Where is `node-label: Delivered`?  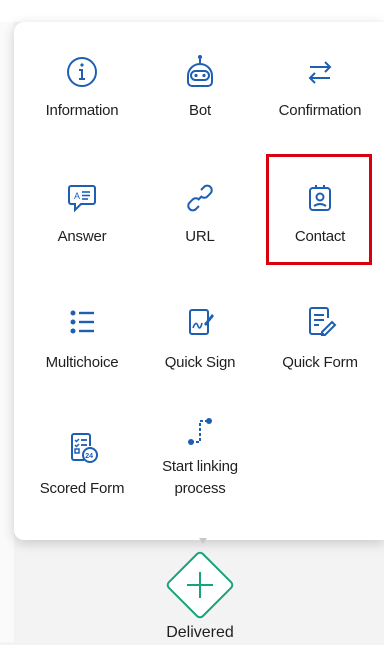 node-label: Delivered is located at coordinates (200, 632).